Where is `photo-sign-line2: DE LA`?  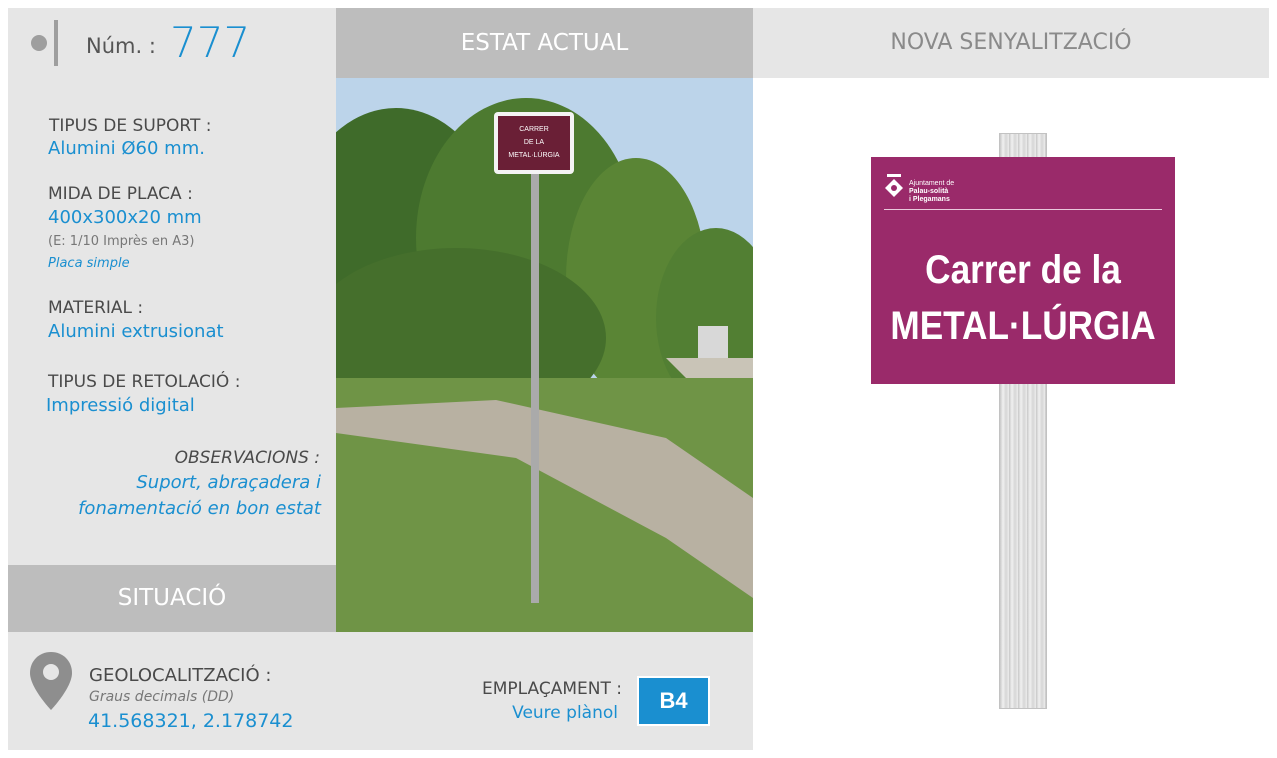 photo-sign-line2: DE LA is located at coordinates (534, 142).